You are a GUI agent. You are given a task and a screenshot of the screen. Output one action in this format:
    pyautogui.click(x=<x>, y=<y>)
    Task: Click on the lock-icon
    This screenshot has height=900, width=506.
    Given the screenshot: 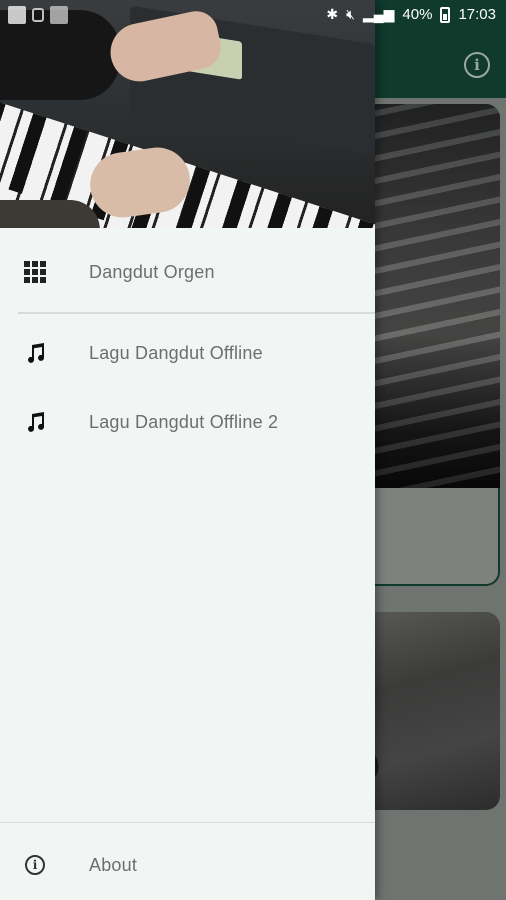 What is the action you would take?
    pyautogui.click(x=38, y=15)
    